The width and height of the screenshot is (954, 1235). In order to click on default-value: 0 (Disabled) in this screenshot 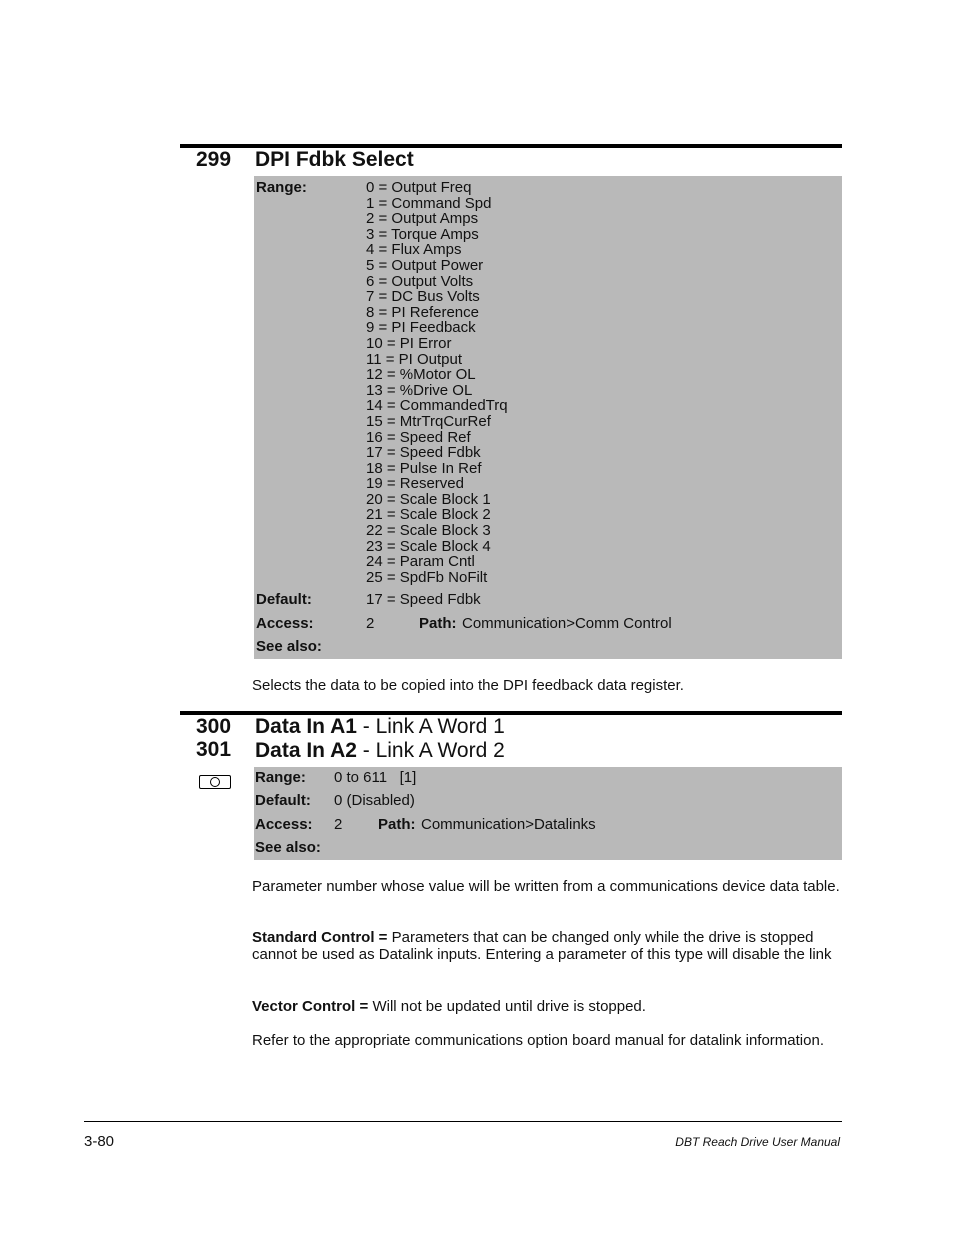, I will do `click(374, 800)`.